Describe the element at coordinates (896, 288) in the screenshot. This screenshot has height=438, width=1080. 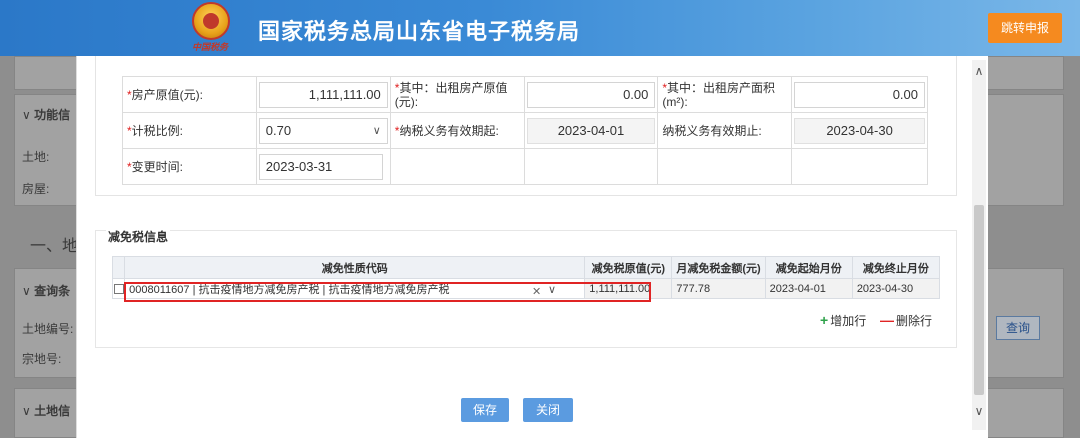
I see `exemption-end-cell: 2023-04-30` at that location.